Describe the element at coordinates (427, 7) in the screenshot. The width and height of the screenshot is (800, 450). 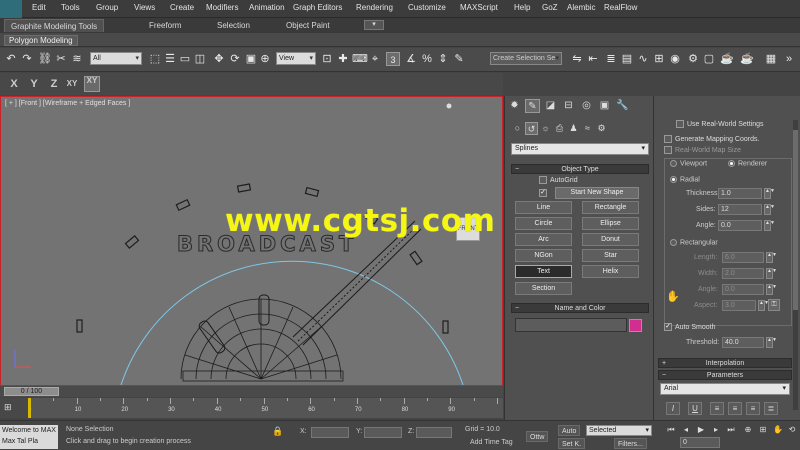
I see `menu-customize: Customize` at that location.